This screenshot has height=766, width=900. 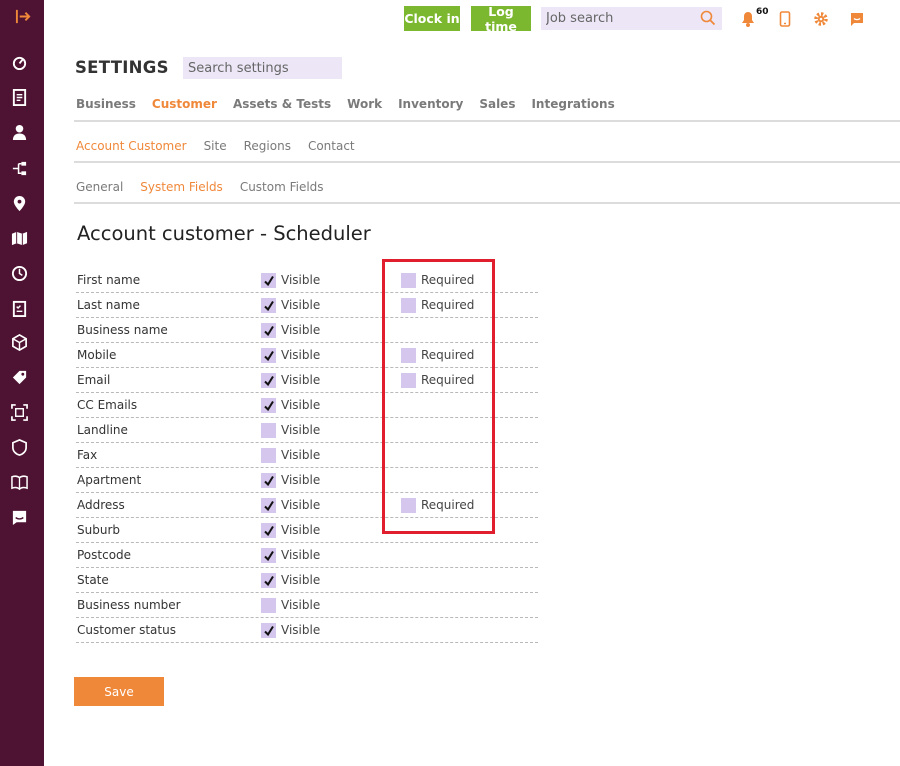 I want to click on field-name: Address, so click(x=101, y=505).